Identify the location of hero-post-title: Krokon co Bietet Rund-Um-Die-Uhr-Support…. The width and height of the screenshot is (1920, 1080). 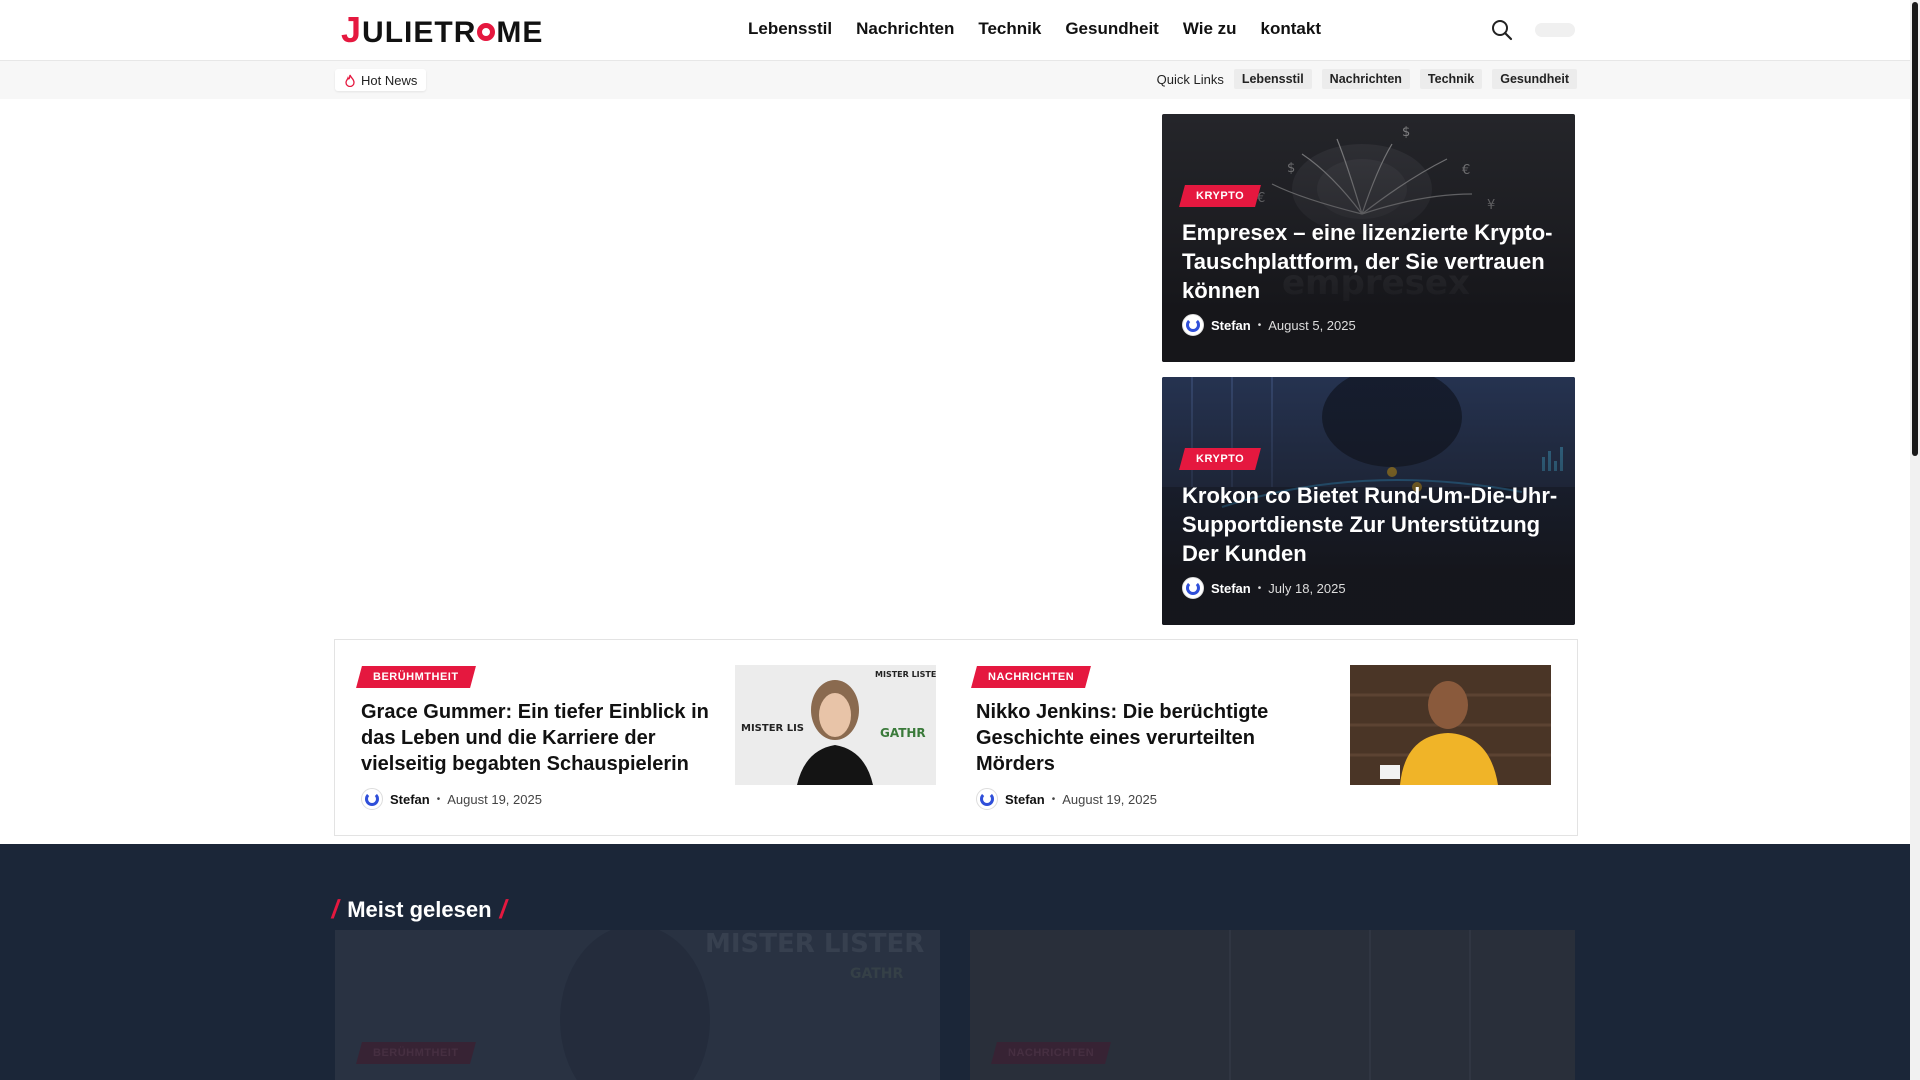
(1374, 524).